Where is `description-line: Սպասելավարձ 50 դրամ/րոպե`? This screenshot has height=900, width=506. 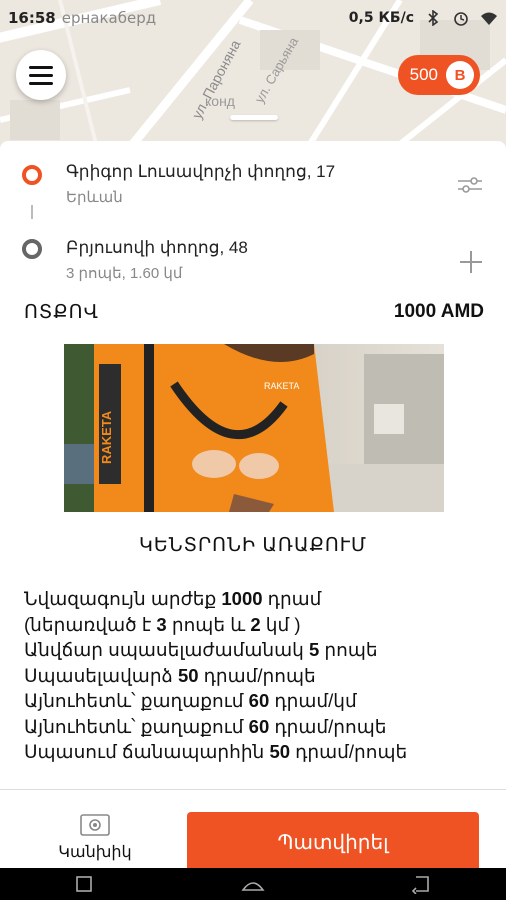
description-line: Սպասելավարձ 50 դրամ/րոպե is located at coordinates (170, 675).